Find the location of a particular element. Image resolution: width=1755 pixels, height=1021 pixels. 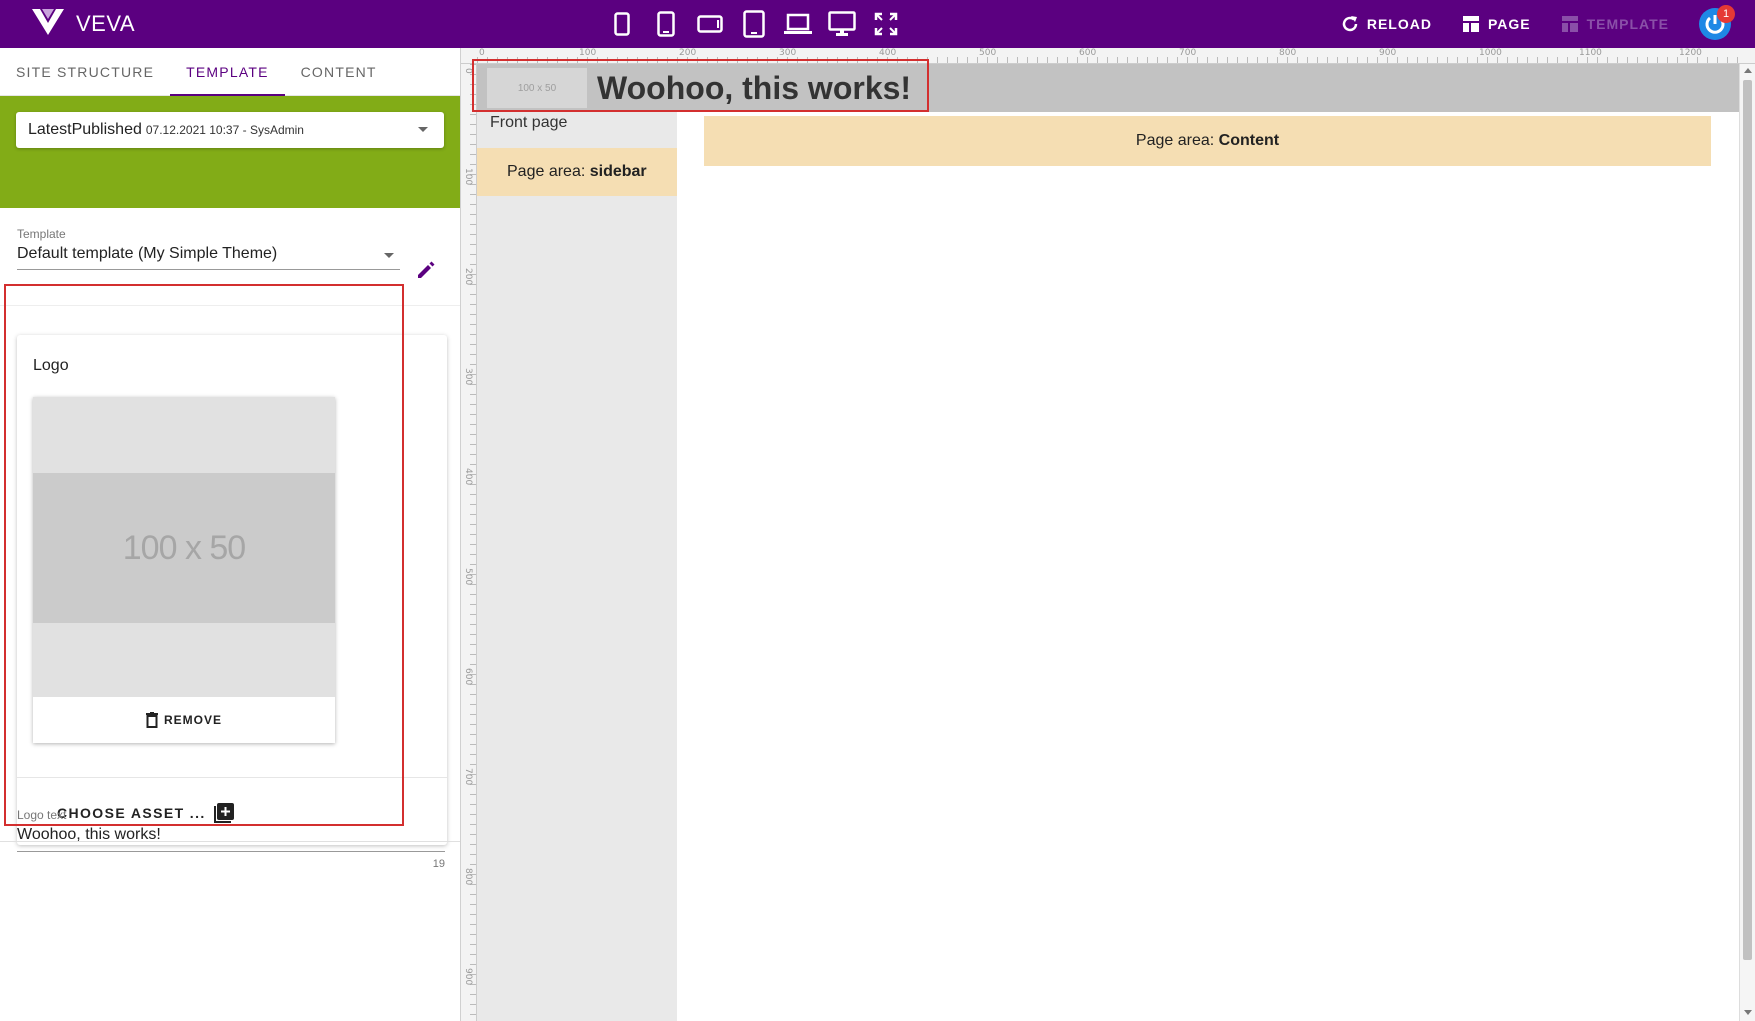

vertical-scrollbar is located at coordinates (1747, 542).